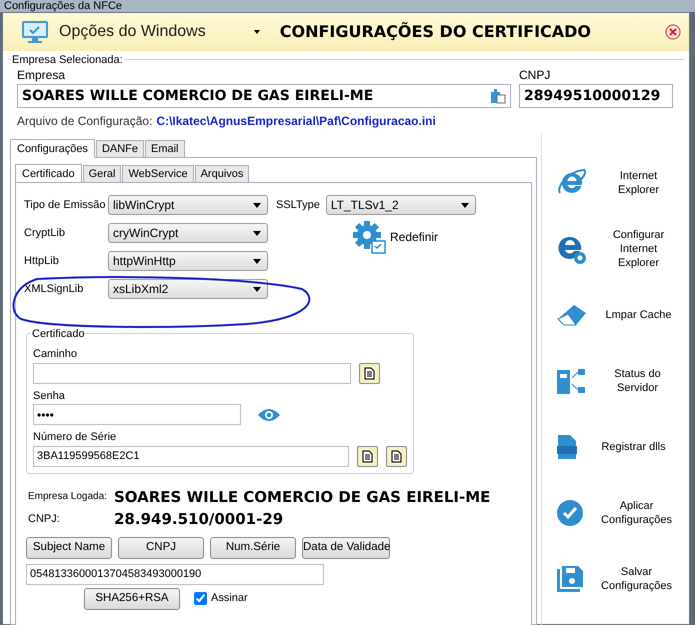  What do you see at coordinates (52, 148) in the screenshot?
I see `tab: Configurações` at bounding box center [52, 148].